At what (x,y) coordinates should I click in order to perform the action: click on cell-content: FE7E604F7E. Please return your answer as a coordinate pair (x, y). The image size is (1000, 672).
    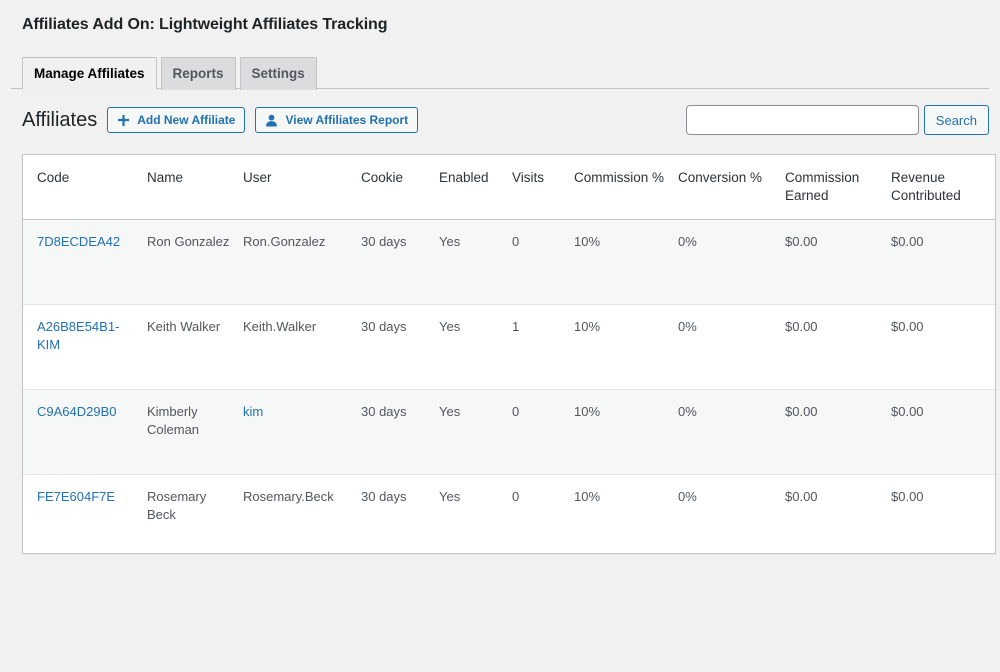
    Looking at the image, I should click on (87, 514).